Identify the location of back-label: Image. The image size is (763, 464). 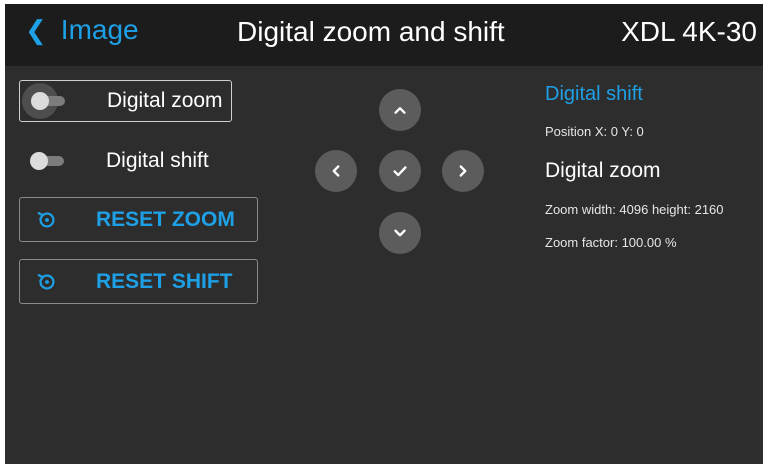
(99, 29).